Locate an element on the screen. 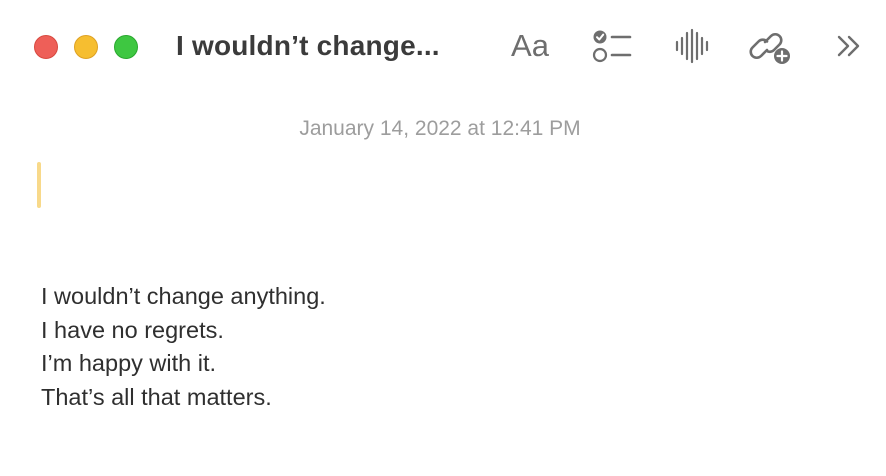 Image resolution: width=886 pixels, height=476 pixels. note-line: I wouldn’t change anything. is located at coordinates (183, 296).